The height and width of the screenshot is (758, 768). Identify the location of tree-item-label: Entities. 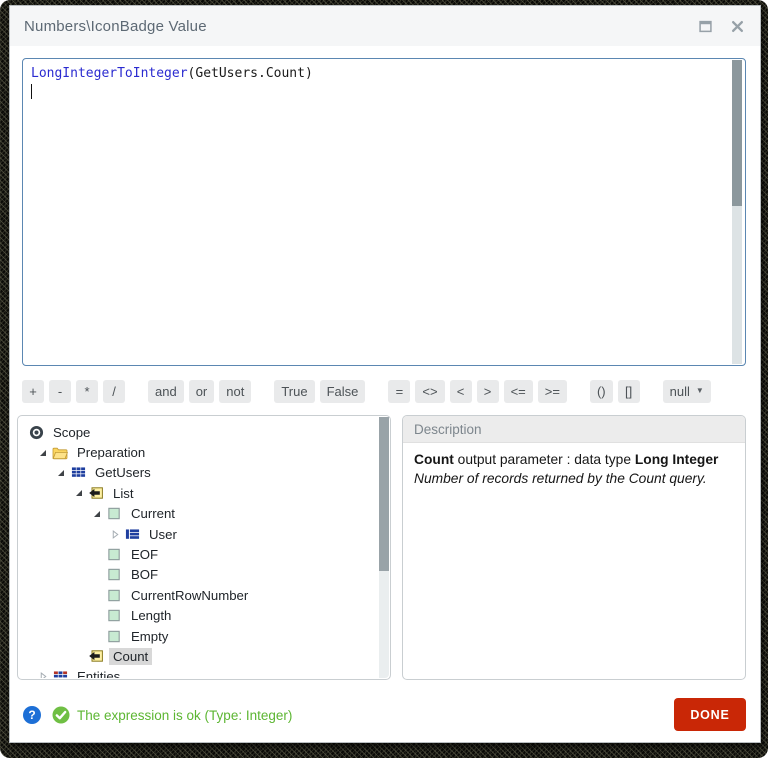
(99, 673).